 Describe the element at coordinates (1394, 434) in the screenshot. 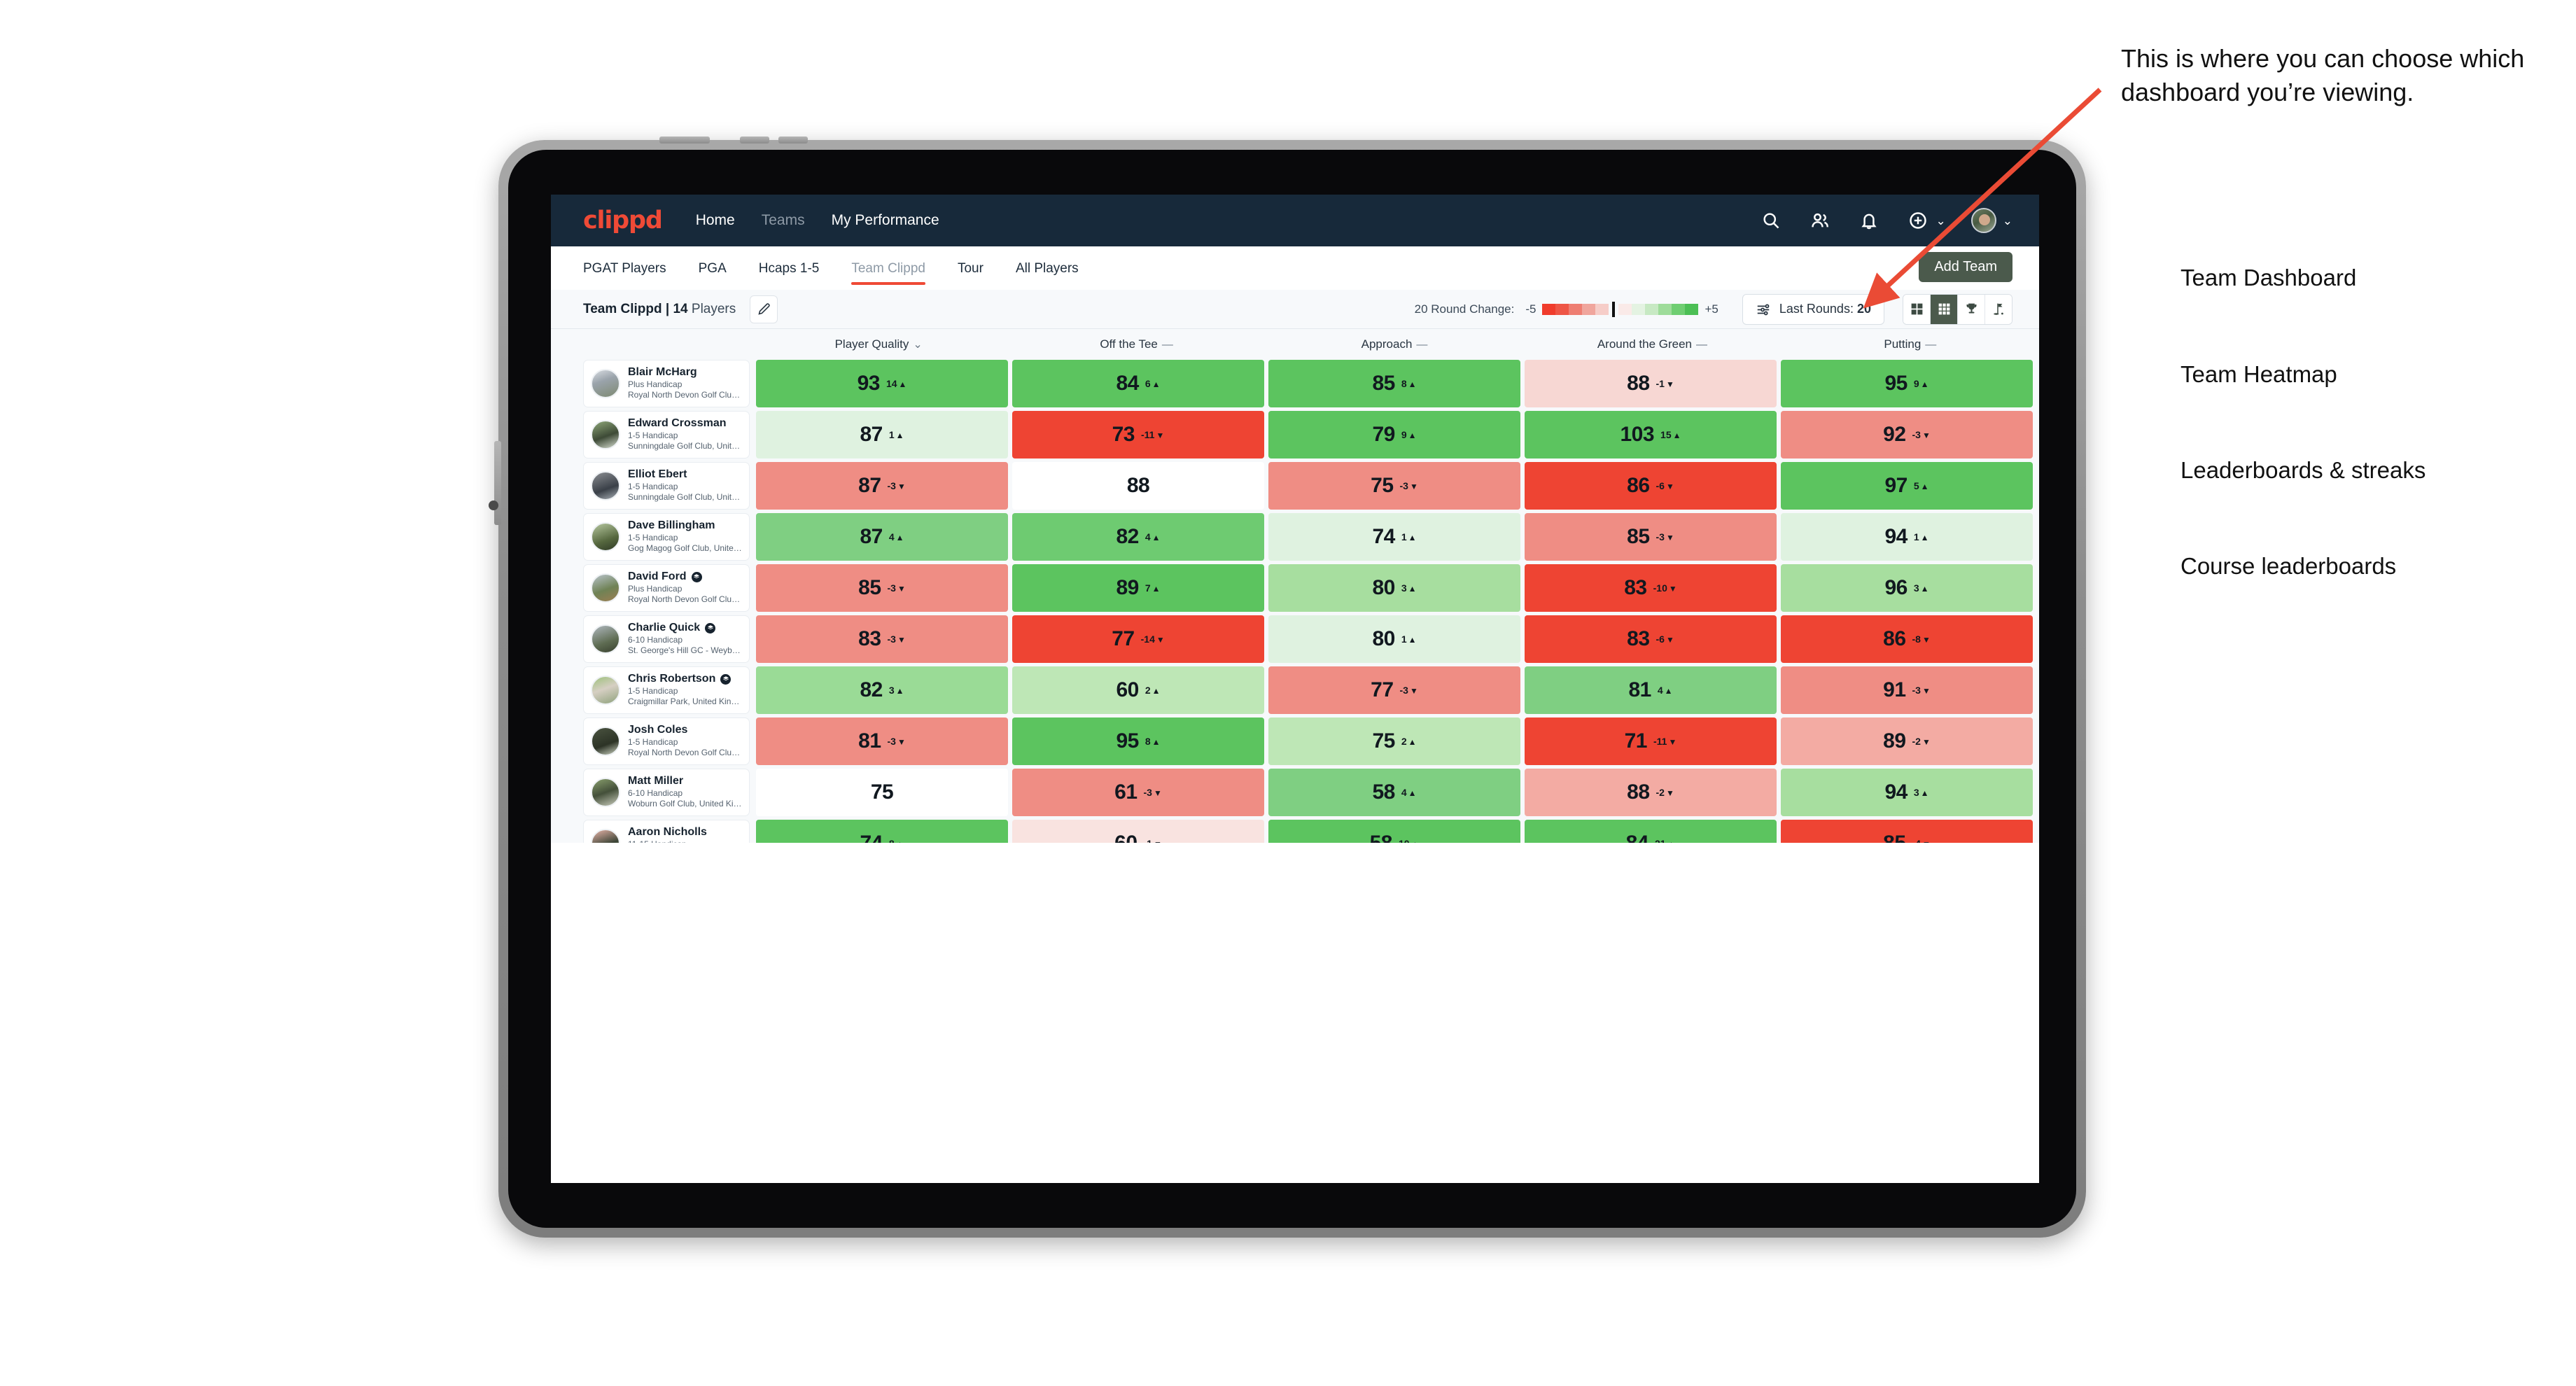

I see `heatmap-cell: 79 9 ▲` at that location.